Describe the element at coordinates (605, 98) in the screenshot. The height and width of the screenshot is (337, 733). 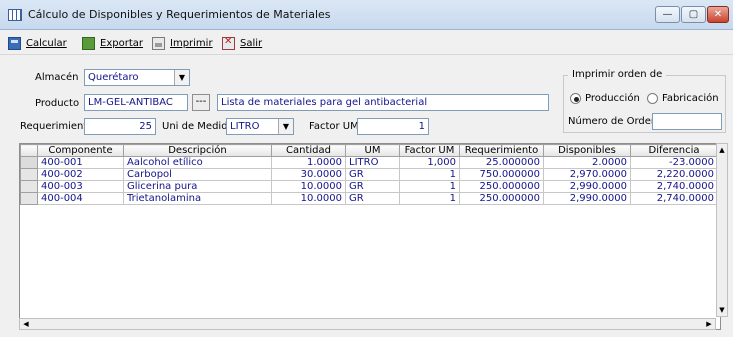
I see `radio-produccion: Producción` at that location.